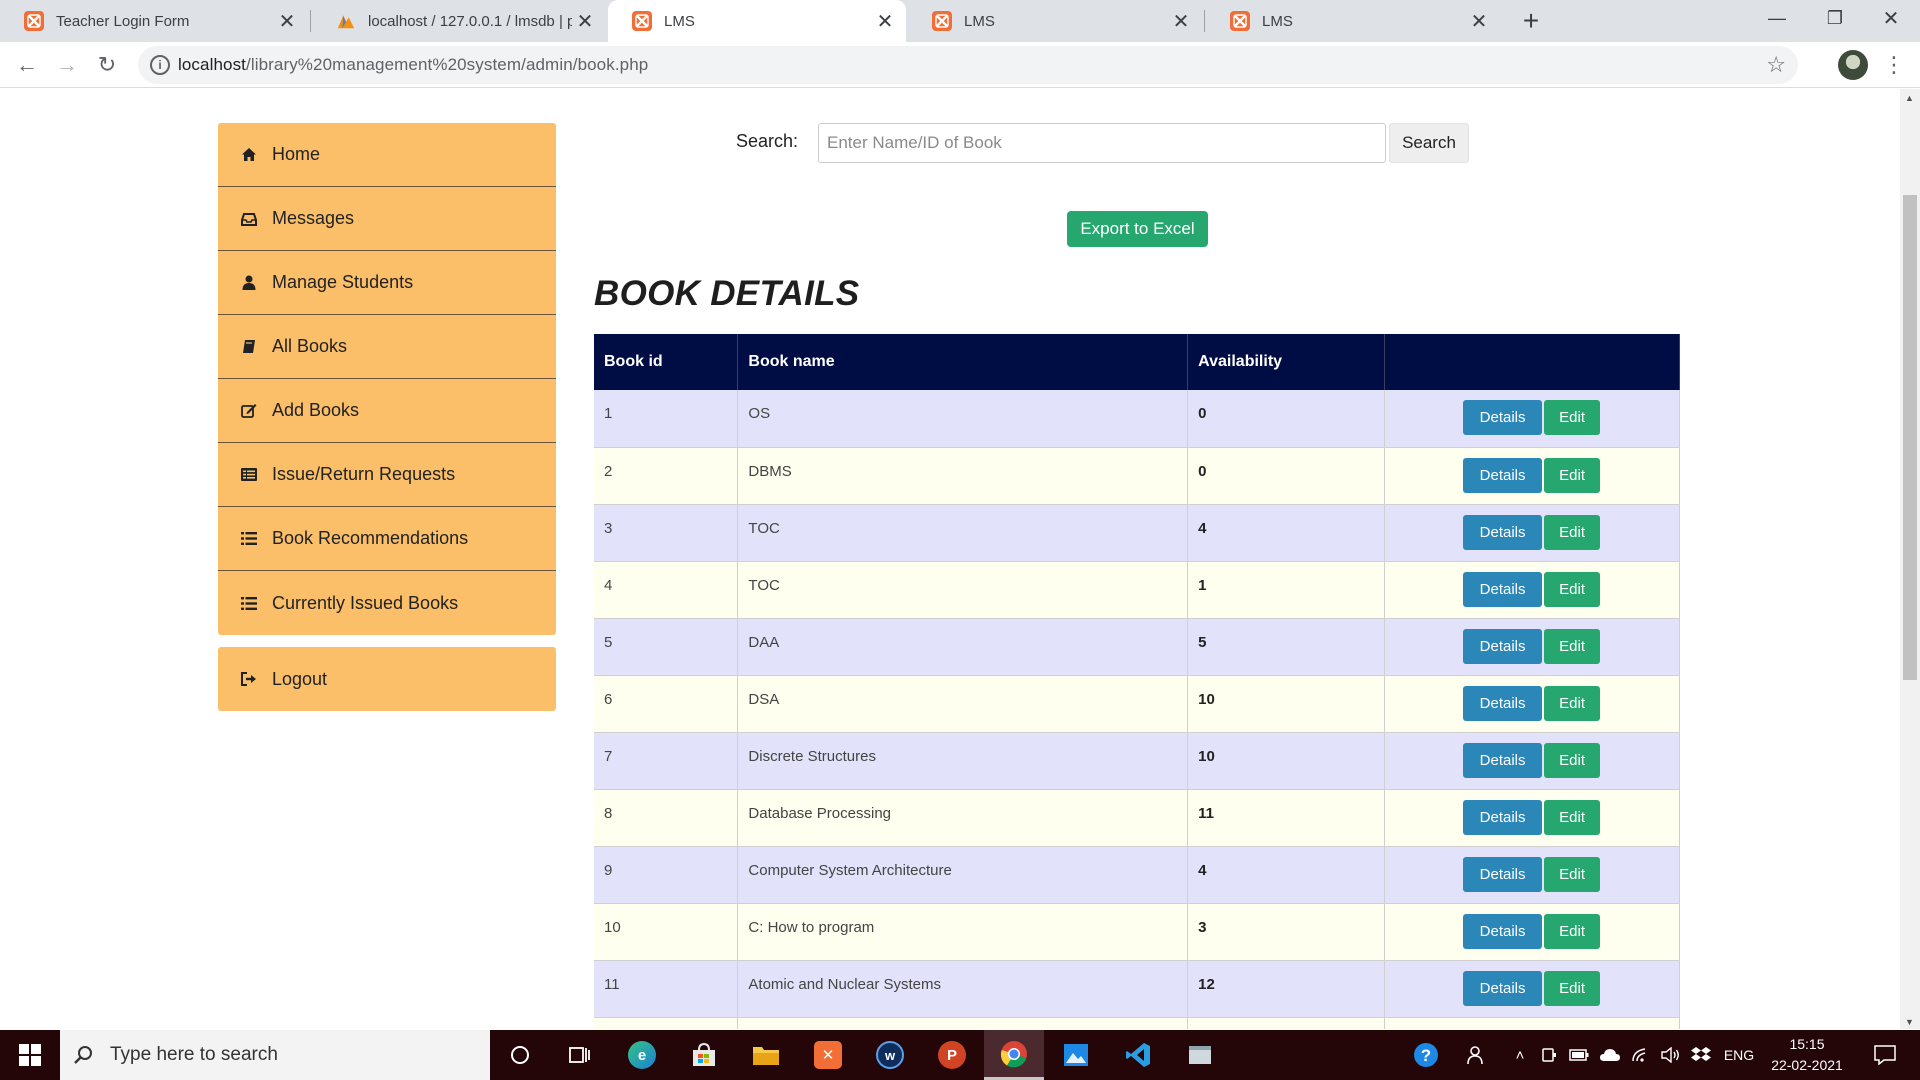 This screenshot has height=1080, width=1920. What do you see at coordinates (27, 65) in the screenshot?
I see `back-icon: ←` at bounding box center [27, 65].